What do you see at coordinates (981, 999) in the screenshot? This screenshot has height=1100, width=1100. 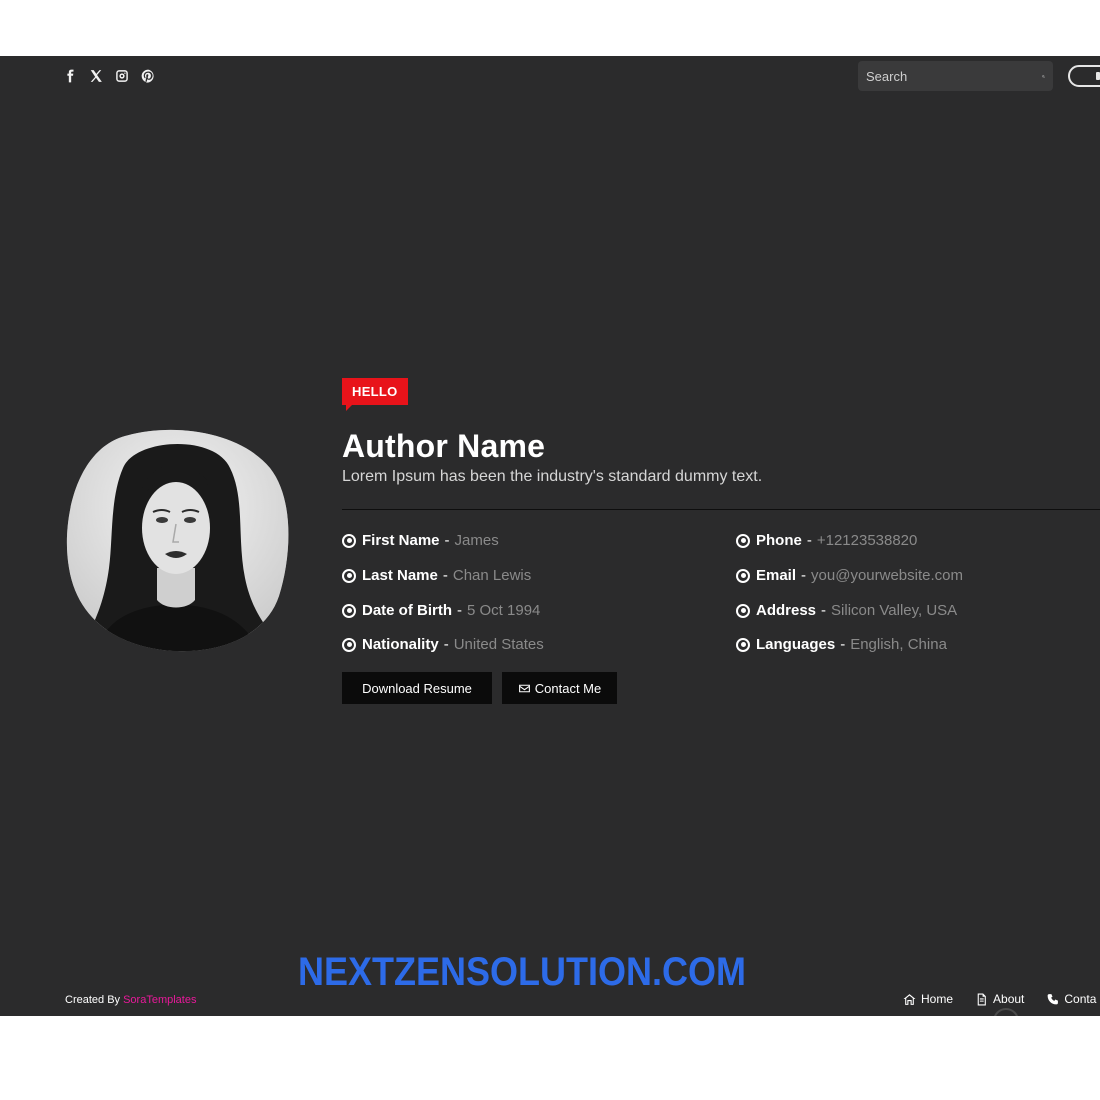 I see `document-icon` at bounding box center [981, 999].